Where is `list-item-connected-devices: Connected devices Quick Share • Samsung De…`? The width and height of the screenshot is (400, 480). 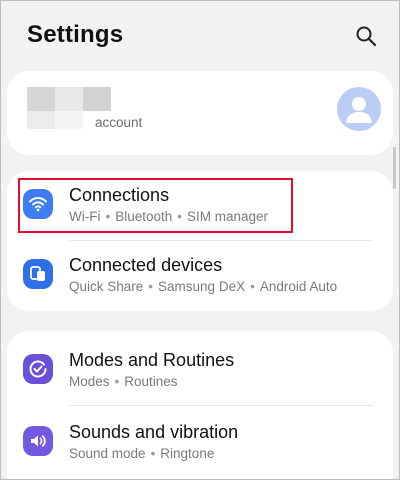 list-item-connected-devices: Connected devices Quick Share • Samsung De… is located at coordinates (200, 276).